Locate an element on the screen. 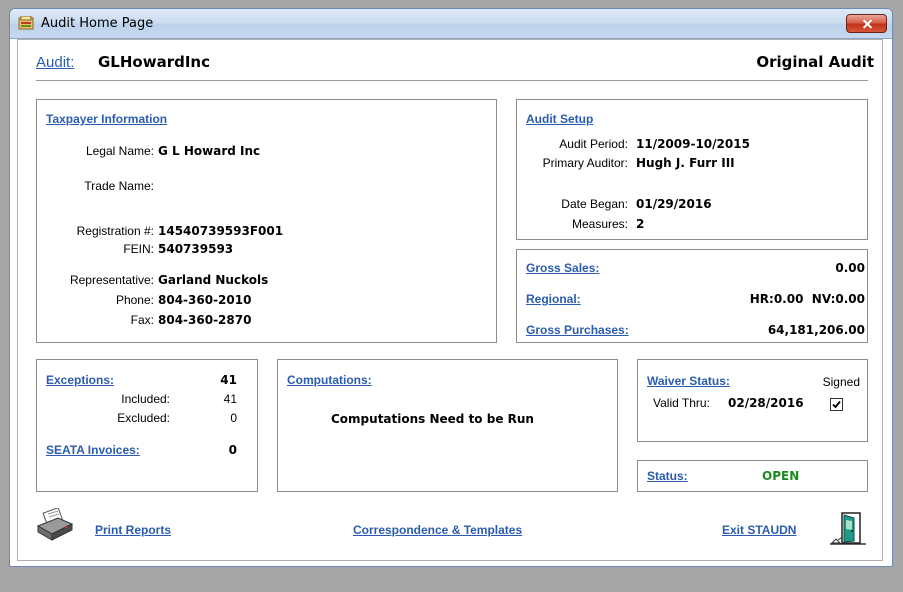 This screenshot has width=903, height=592. waiver-status-value: Signed is located at coordinates (841, 382).